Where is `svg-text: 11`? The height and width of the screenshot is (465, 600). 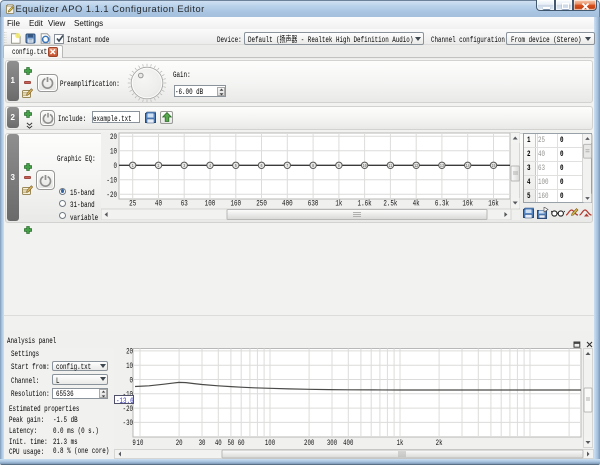 svg-text: 11 is located at coordinates (390, 167).